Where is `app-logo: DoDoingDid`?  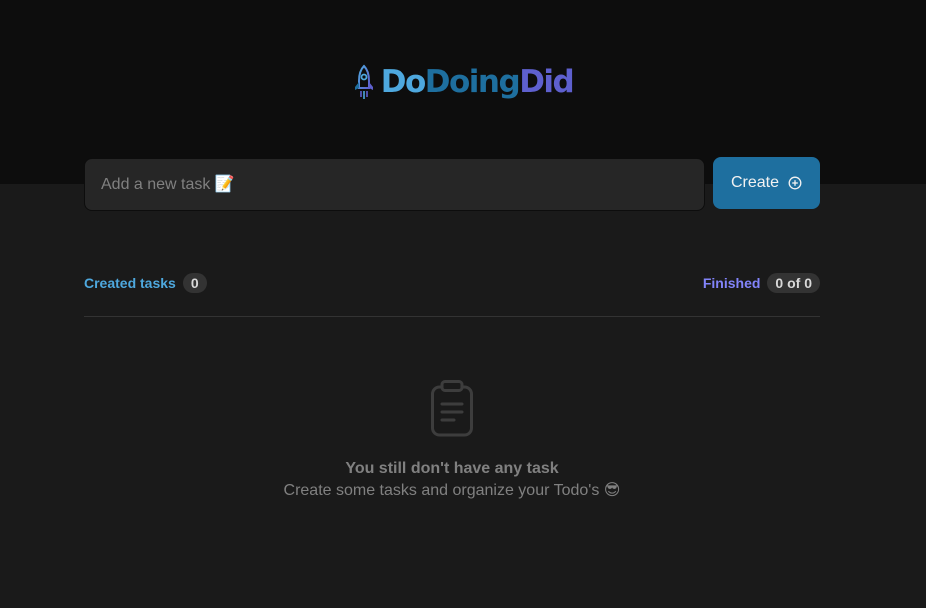
app-logo: DoDoingDid is located at coordinates (463, 82).